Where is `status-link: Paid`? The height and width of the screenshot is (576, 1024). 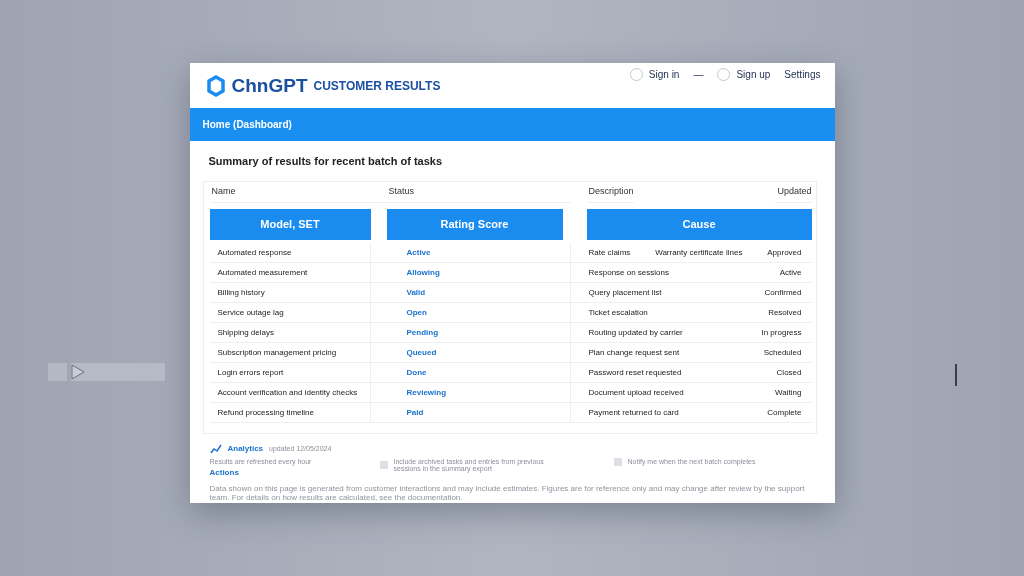 status-link: Paid is located at coordinates (415, 412).